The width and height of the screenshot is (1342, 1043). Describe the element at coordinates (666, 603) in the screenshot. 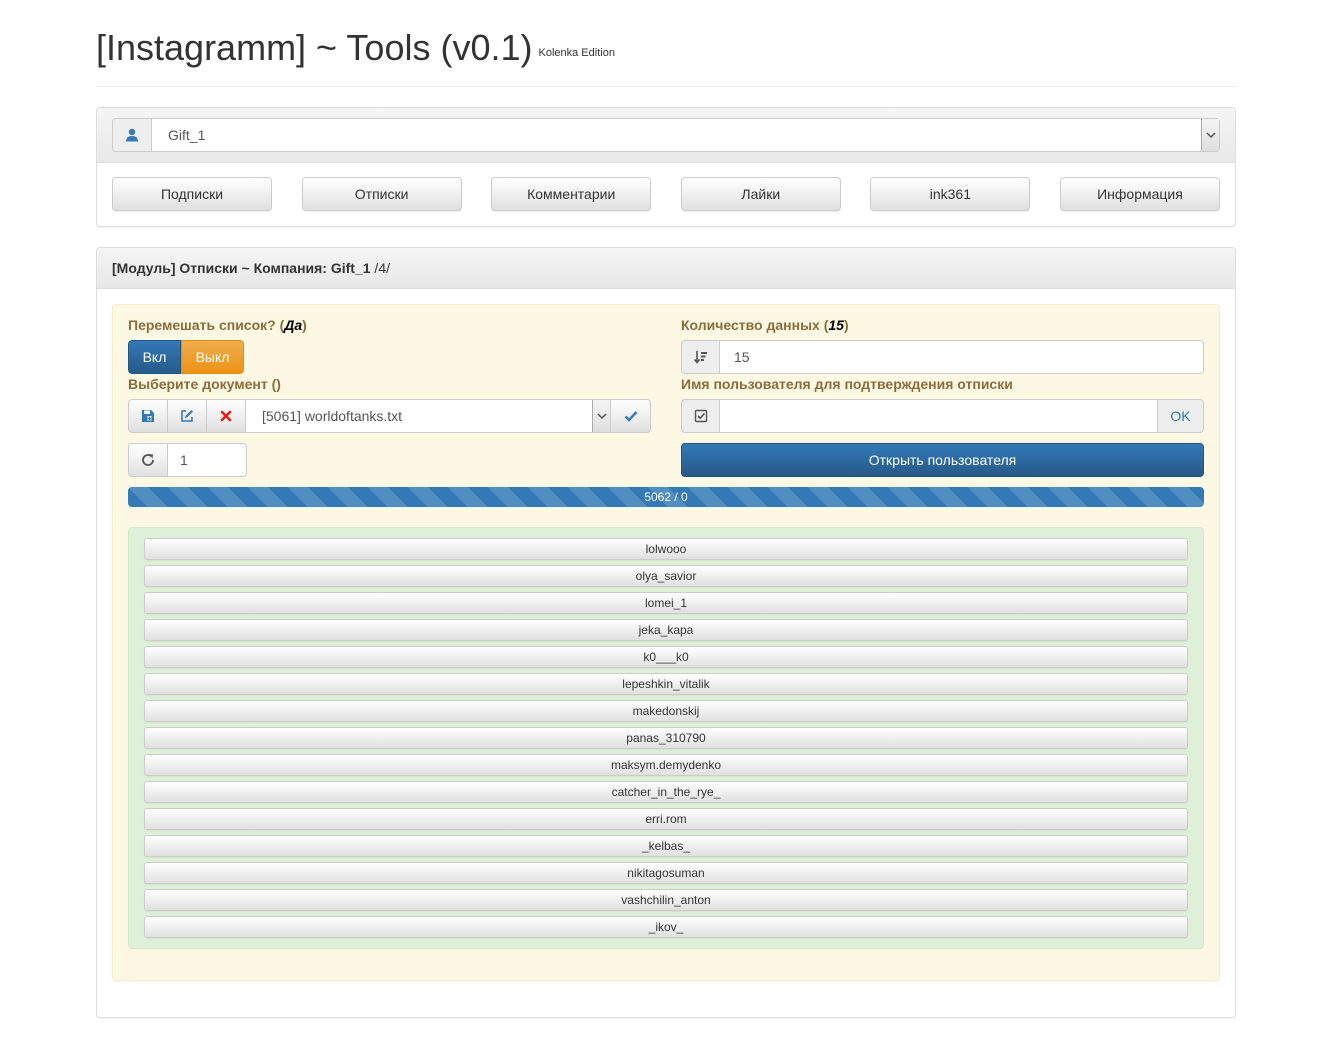

I see `list-item: lomei_1` at that location.